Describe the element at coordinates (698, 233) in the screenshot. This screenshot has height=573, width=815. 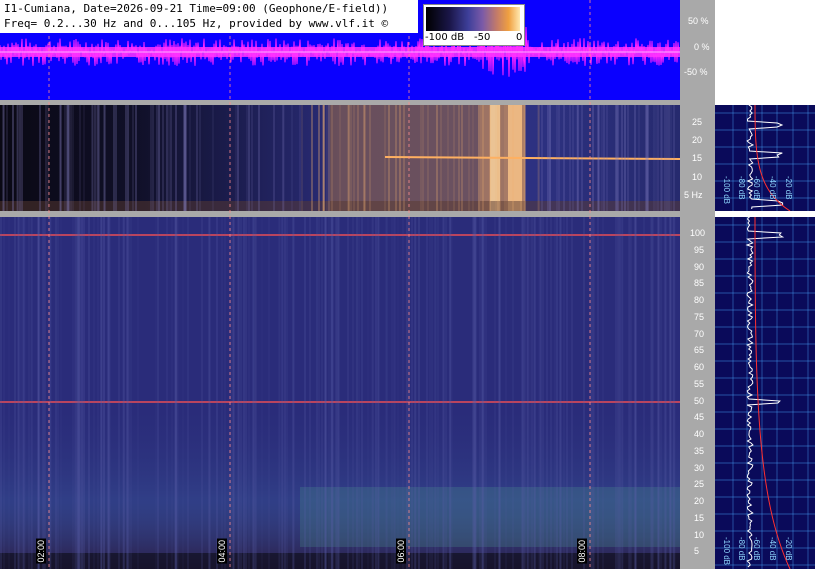
I see `ulf-tick: 100` at that location.